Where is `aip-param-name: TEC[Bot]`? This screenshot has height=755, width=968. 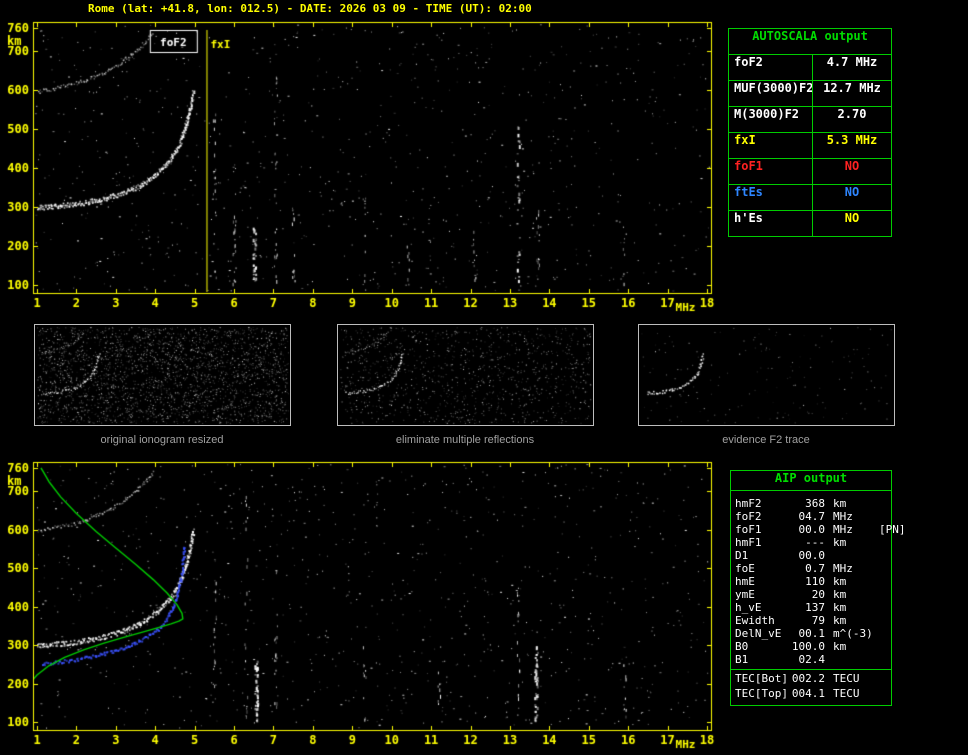
aip-param-name: TEC[Bot] is located at coordinates (761, 678).